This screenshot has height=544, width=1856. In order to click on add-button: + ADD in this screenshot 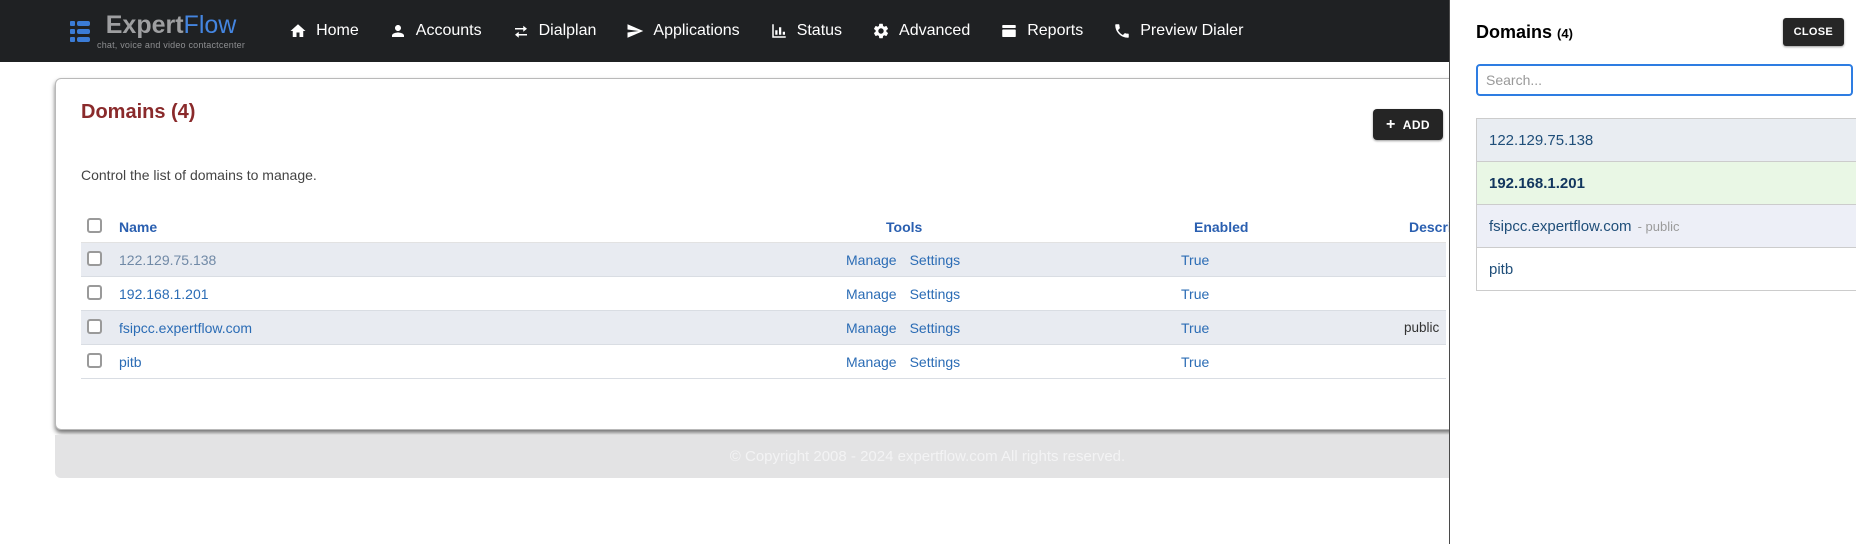, I will do `click(1408, 124)`.